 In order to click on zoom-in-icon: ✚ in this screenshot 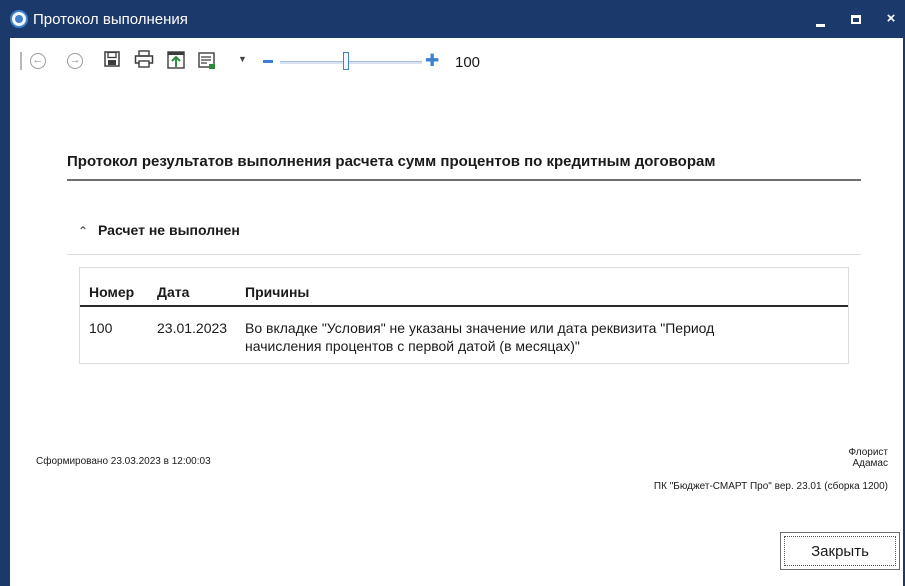, I will do `click(432, 61)`.